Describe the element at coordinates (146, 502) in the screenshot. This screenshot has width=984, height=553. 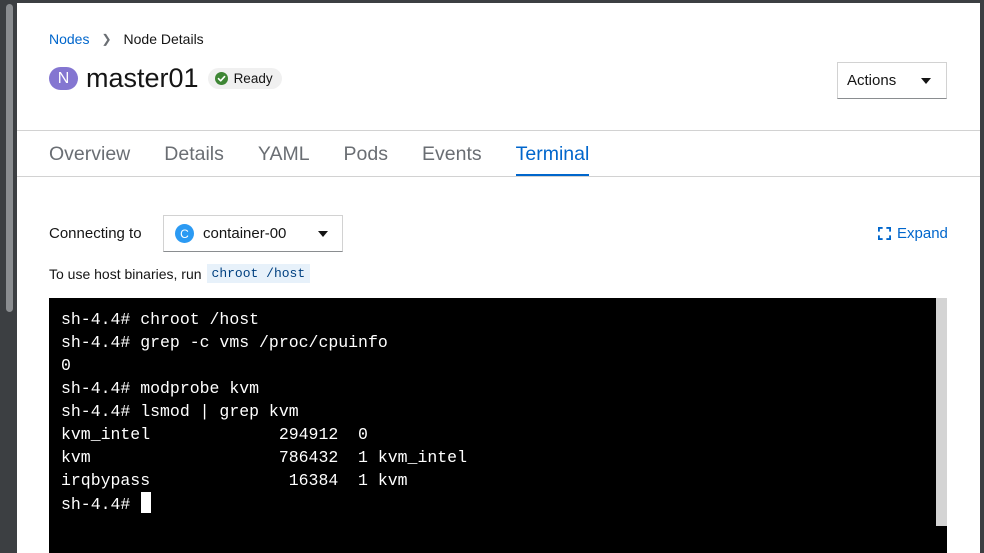
I see `terminal-cursor` at that location.